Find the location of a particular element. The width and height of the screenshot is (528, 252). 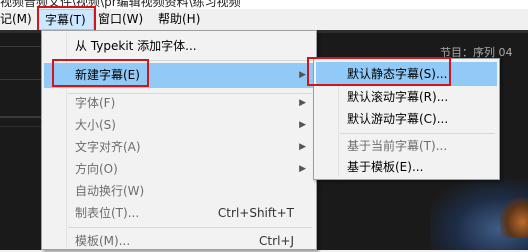

menu-item-label: 自动换行(W) is located at coordinates (110, 191).